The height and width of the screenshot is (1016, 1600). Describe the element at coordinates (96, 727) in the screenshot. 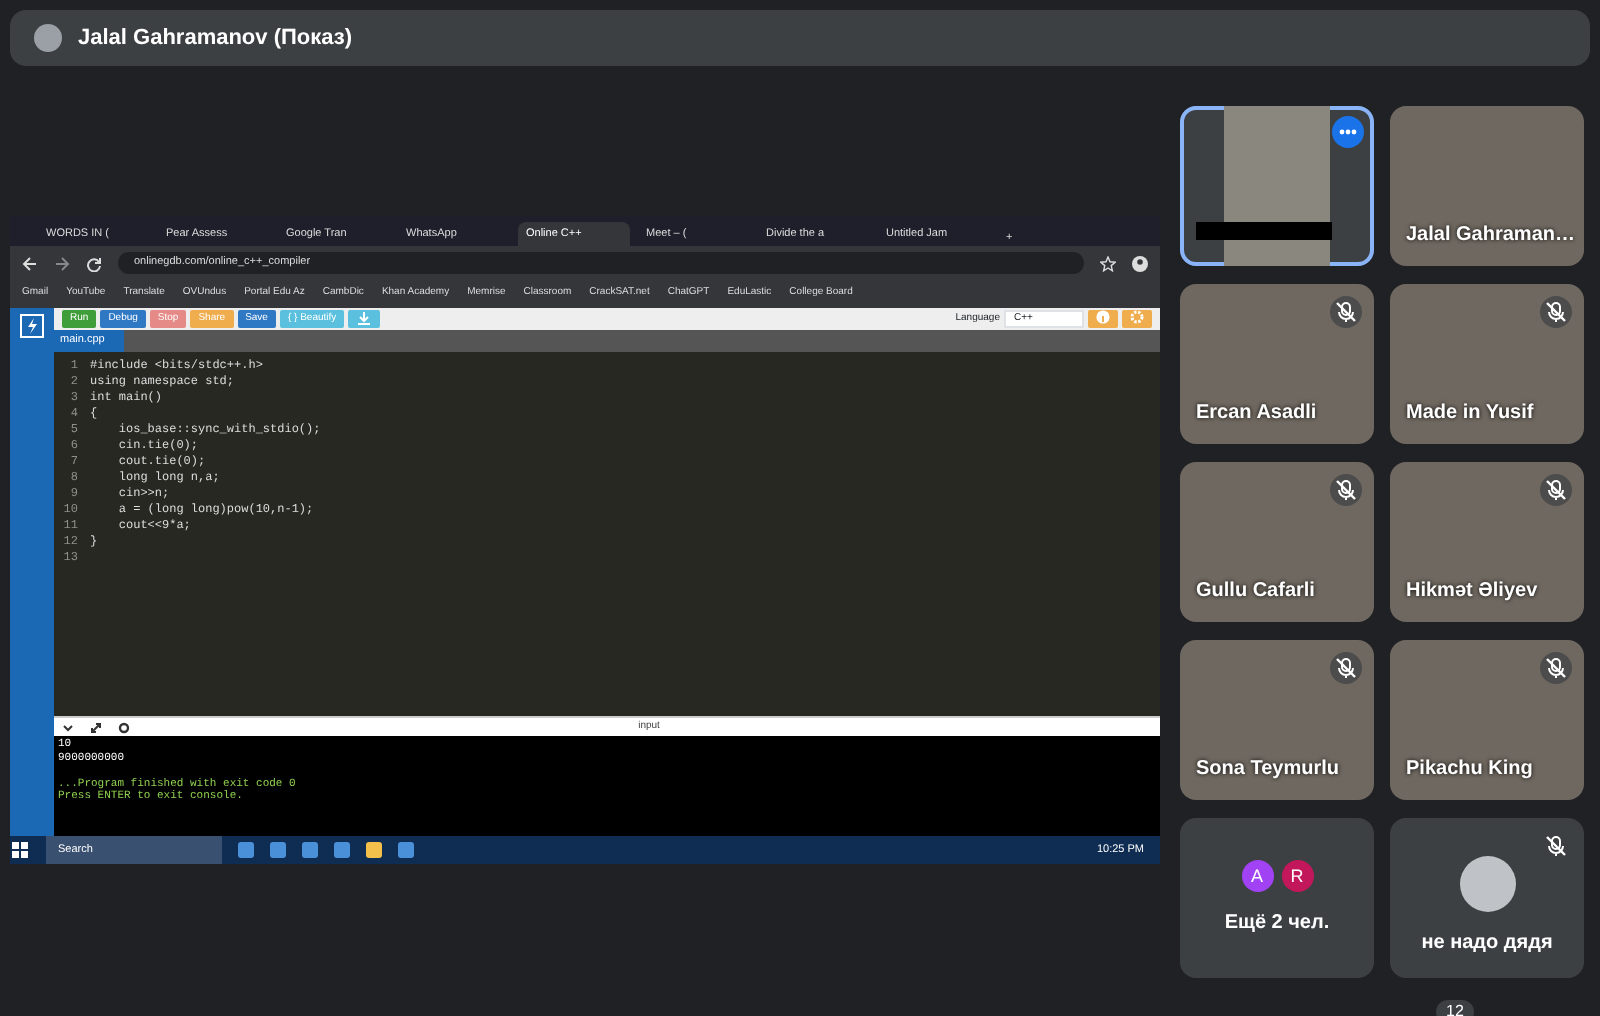

I see `expand-icon` at that location.